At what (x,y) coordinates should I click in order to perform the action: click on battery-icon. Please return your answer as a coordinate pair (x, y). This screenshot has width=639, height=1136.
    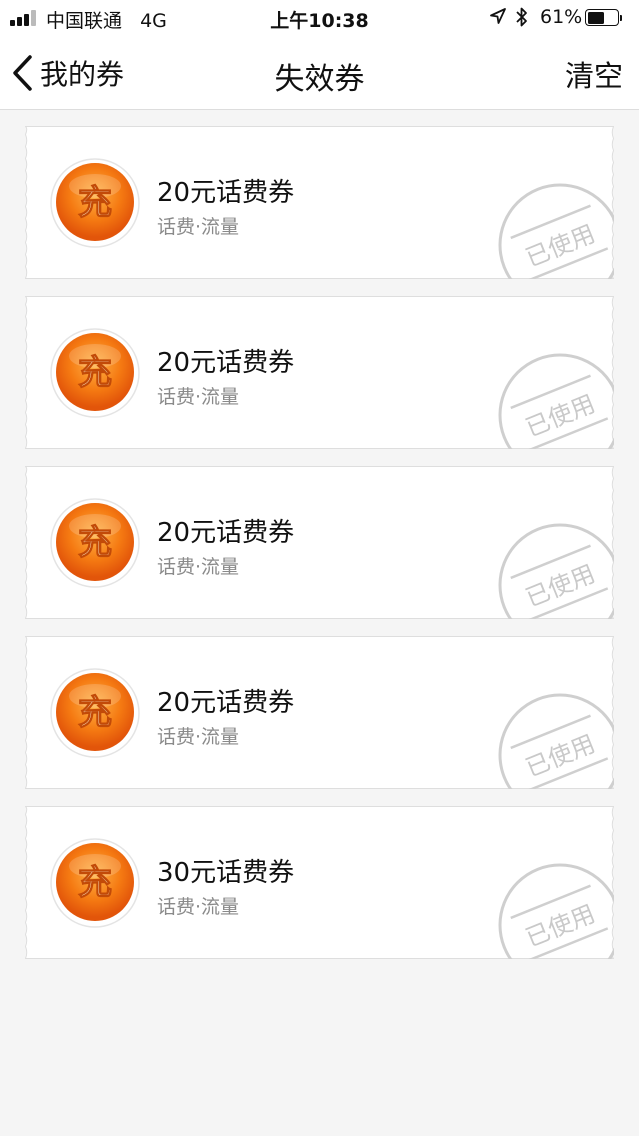
    Looking at the image, I should click on (603, 17).